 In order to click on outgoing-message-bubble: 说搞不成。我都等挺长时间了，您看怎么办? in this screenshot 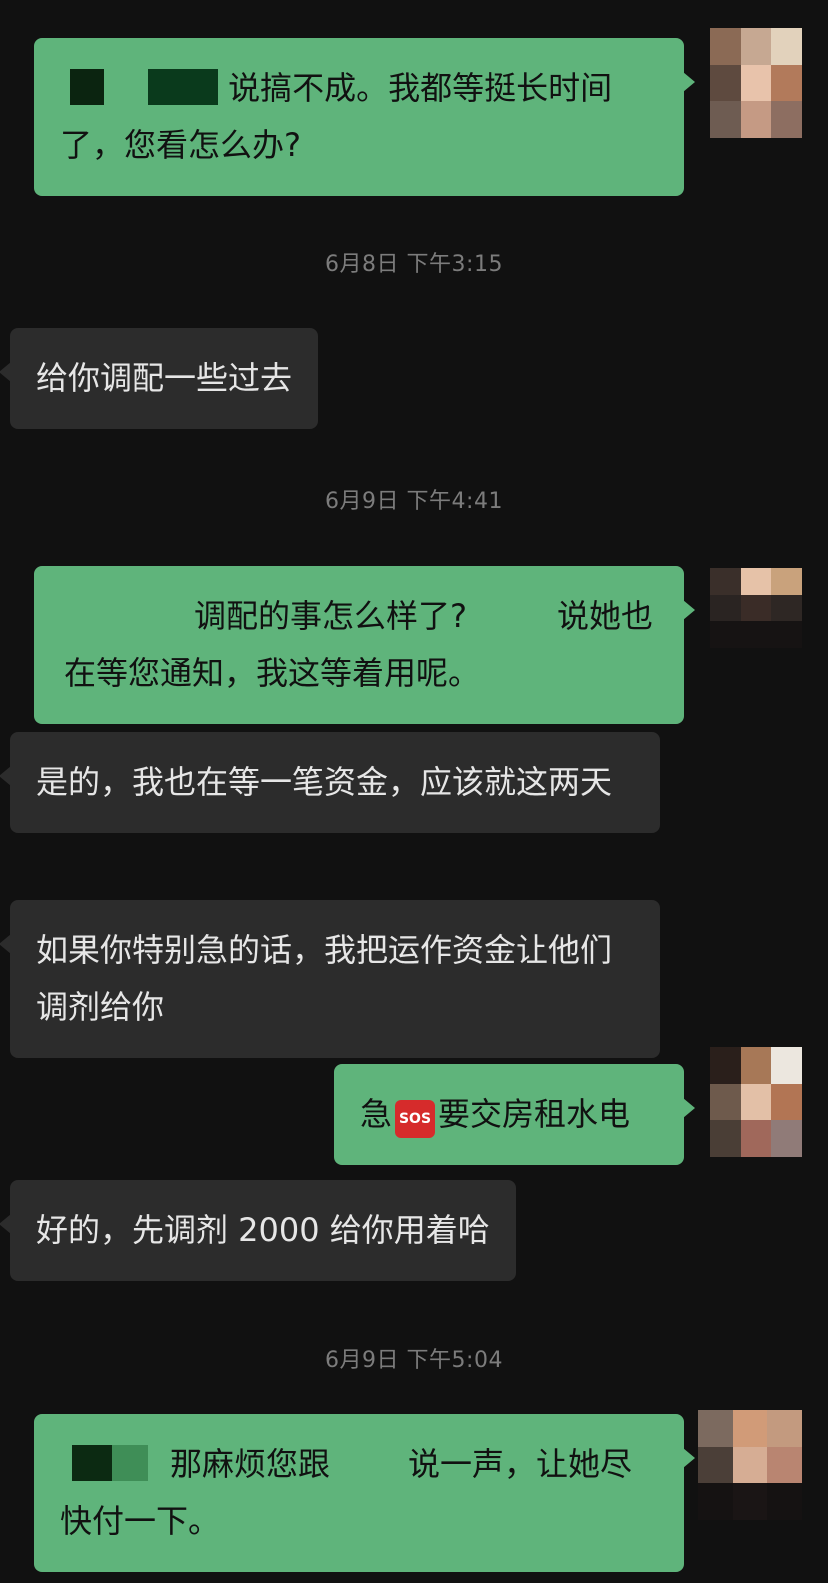, I will do `click(364, 117)`.